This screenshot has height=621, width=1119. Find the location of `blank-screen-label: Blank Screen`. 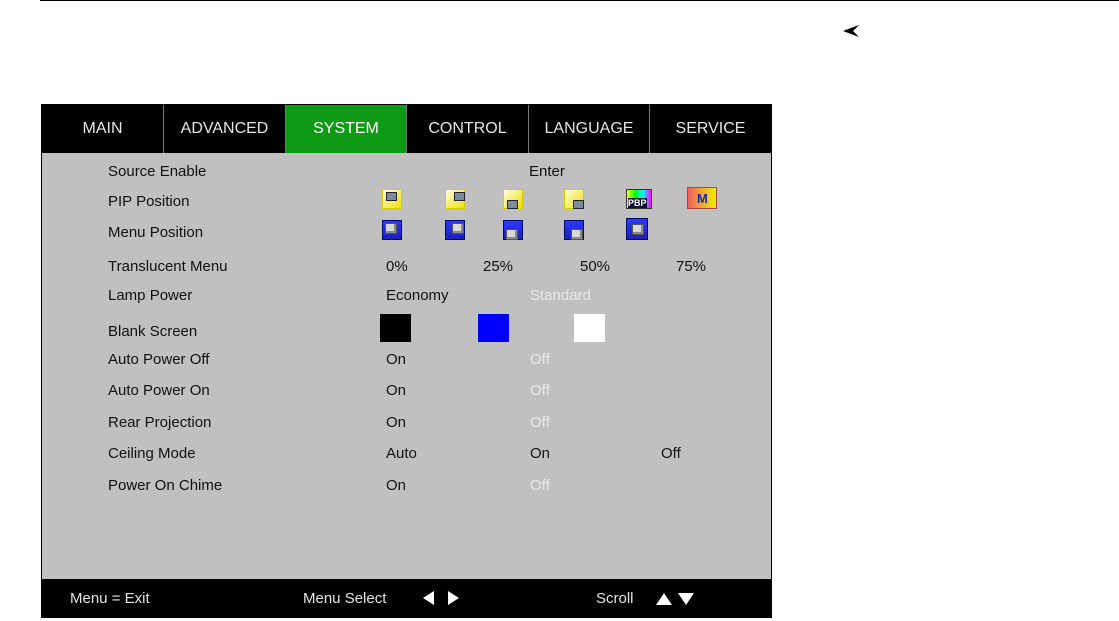

blank-screen-label: Blank Screen is located at coordinates (153, 331).